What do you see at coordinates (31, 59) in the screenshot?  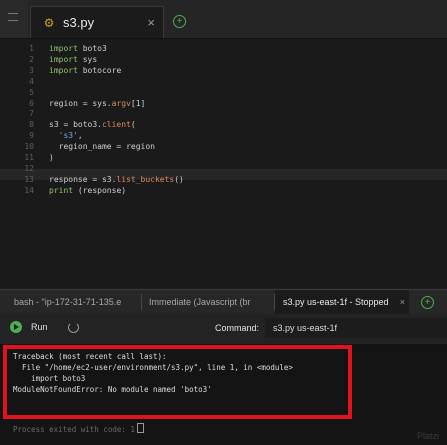 I see `line-number: 2` at bounding box center [31, 59].